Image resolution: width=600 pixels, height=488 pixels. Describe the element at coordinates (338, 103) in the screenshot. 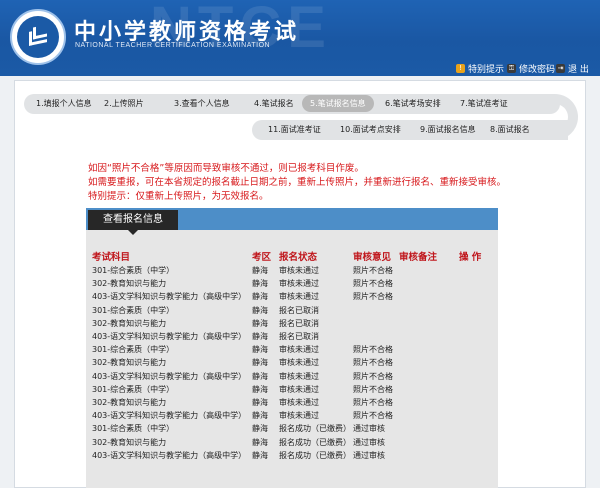

I see `step-5-active: 5.笔试报名信息` at that location.